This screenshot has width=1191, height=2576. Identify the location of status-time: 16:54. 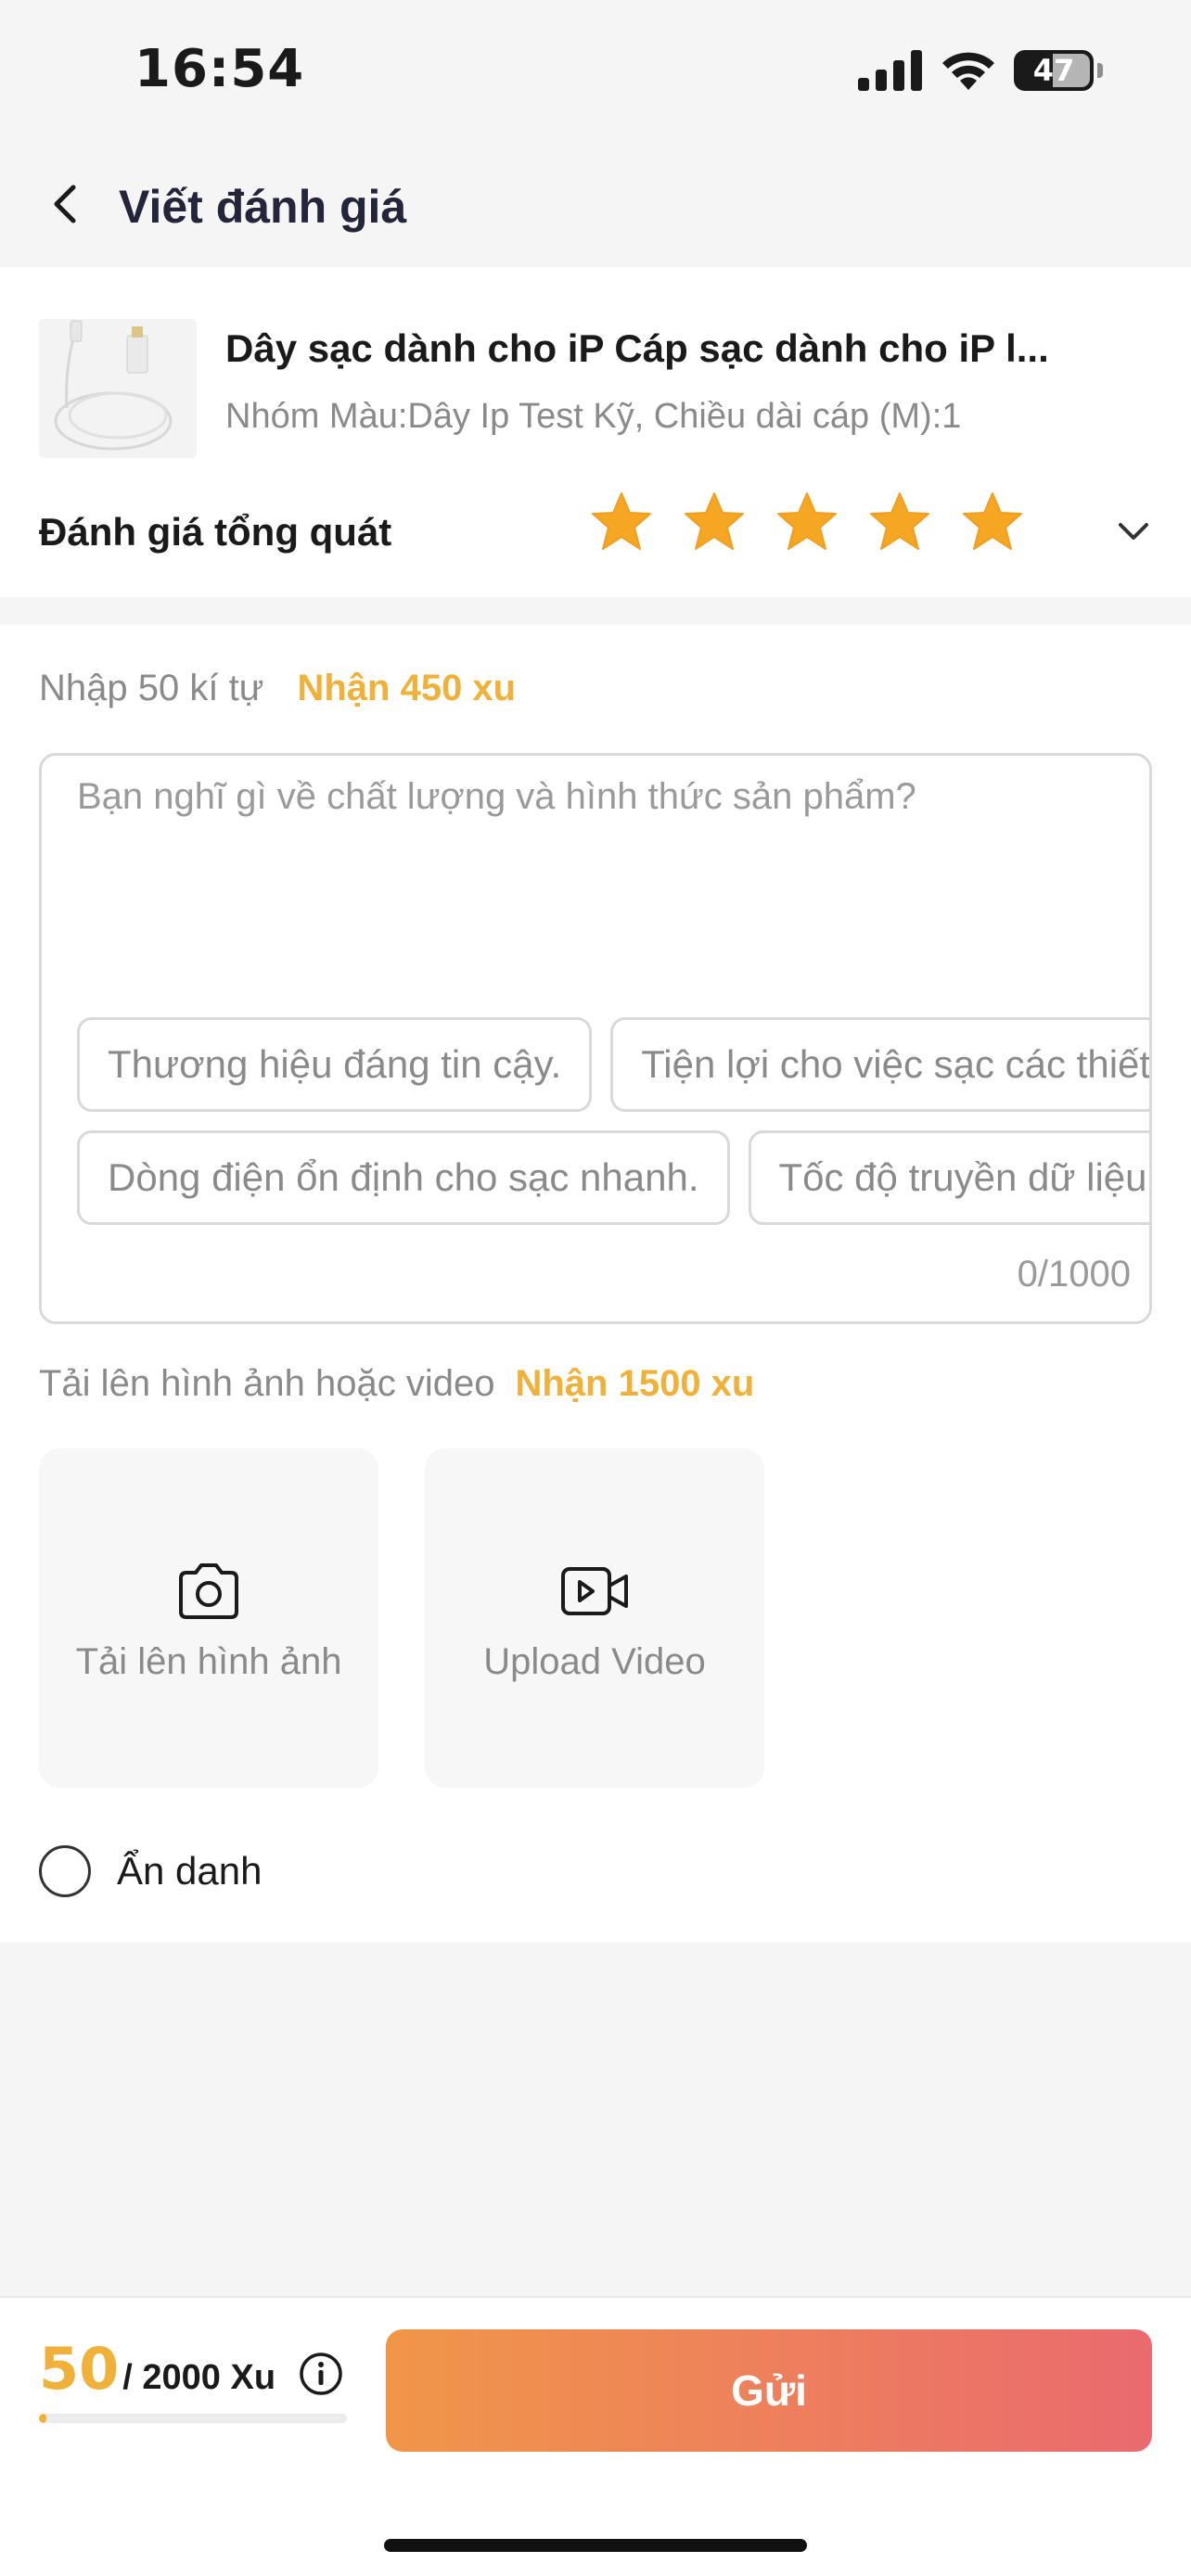
(219, 69).